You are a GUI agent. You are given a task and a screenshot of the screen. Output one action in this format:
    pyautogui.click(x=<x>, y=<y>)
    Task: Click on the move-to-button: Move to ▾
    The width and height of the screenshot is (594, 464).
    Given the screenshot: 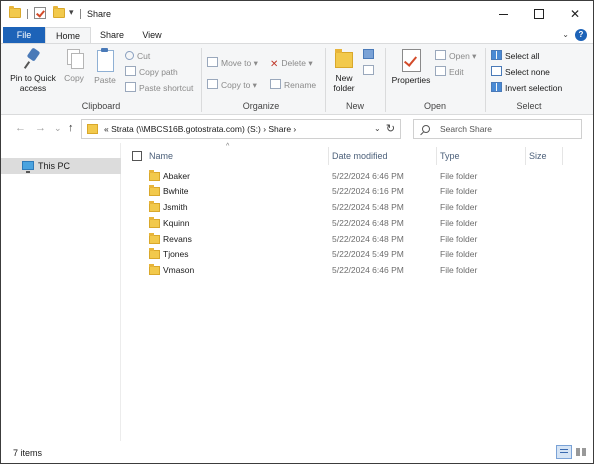 What is the action you would take?
    pyautogui.click(x=232, y=63)
    